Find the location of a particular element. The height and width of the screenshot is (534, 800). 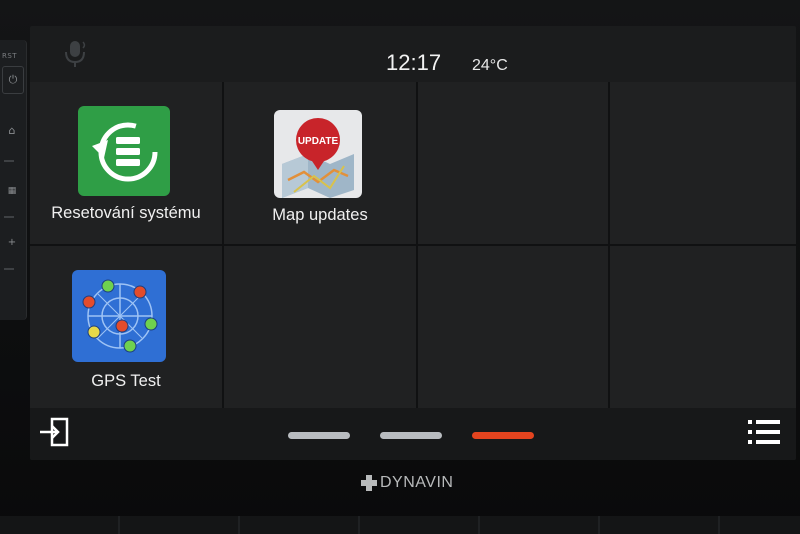

clock: 12:17 is located at coordinates (414, 62).